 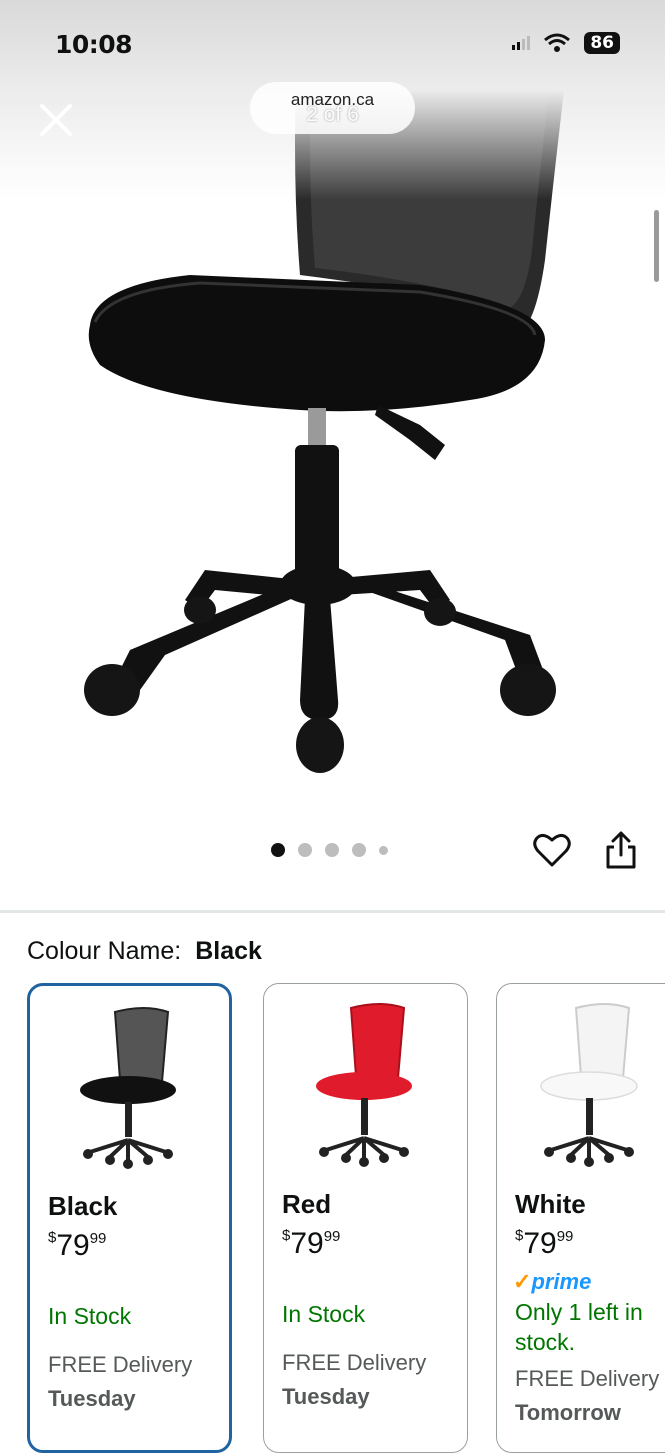 What do you see at coordinates (557, 42) in the screenshot?
I see `wifi-icon` at bounding box center [557, 42].